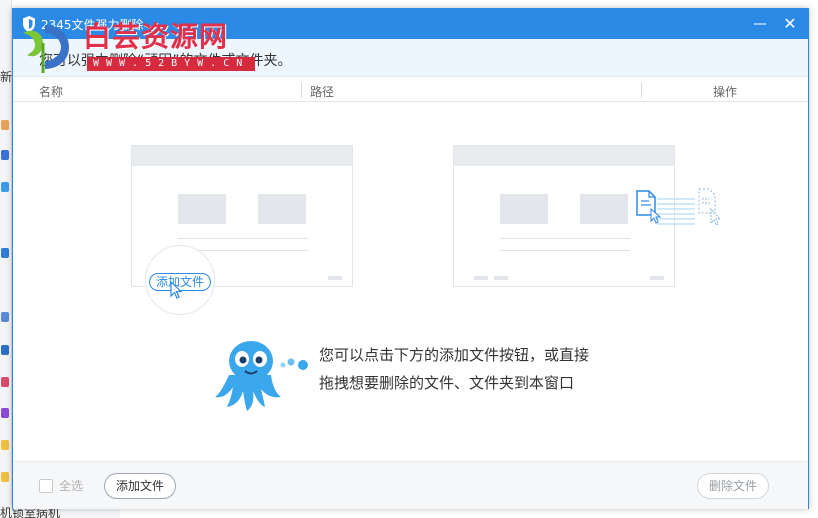 The width and height of the screenshot is (818, 518). Describe the element at coordinates (447, 383) in the screenshot. I see `instruction-line-2: 拖拽想要删除的文件、文件夹到本窗口` at that location.